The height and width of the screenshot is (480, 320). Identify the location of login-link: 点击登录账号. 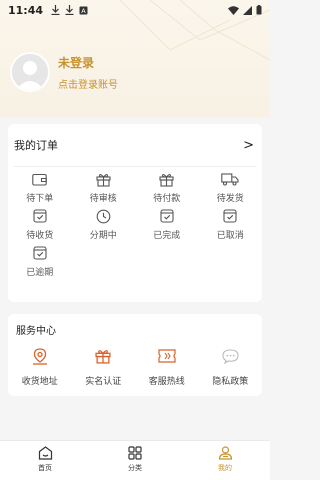
(88, 83).